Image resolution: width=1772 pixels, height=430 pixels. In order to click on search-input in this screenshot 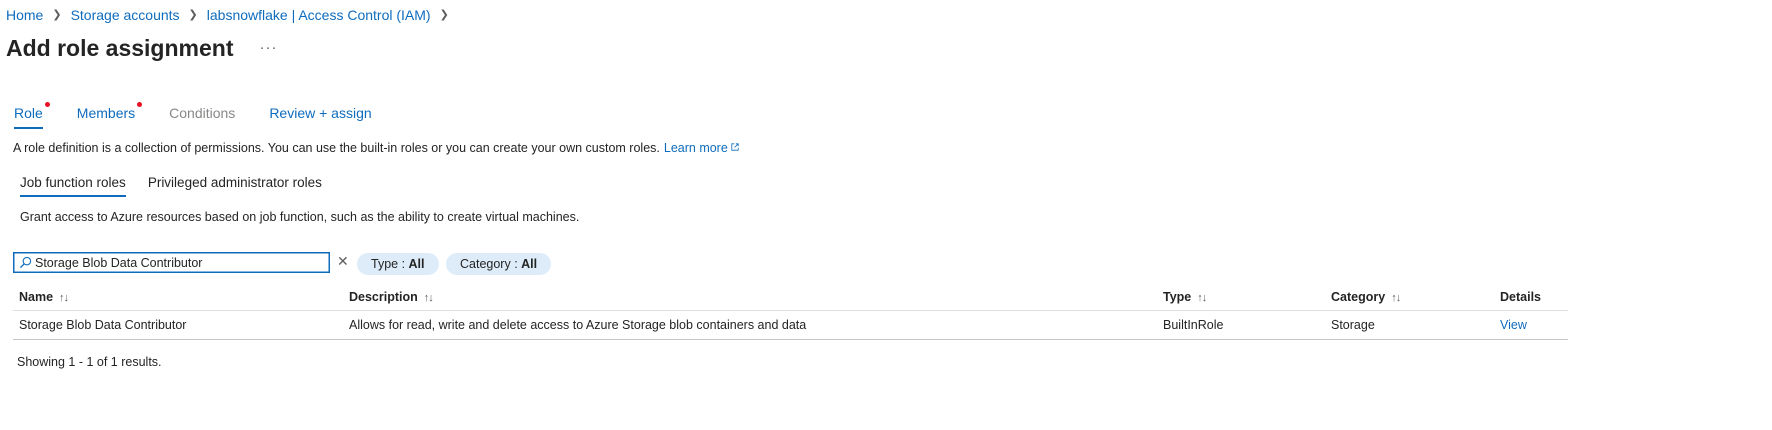, I will do `click(177, 262)`.